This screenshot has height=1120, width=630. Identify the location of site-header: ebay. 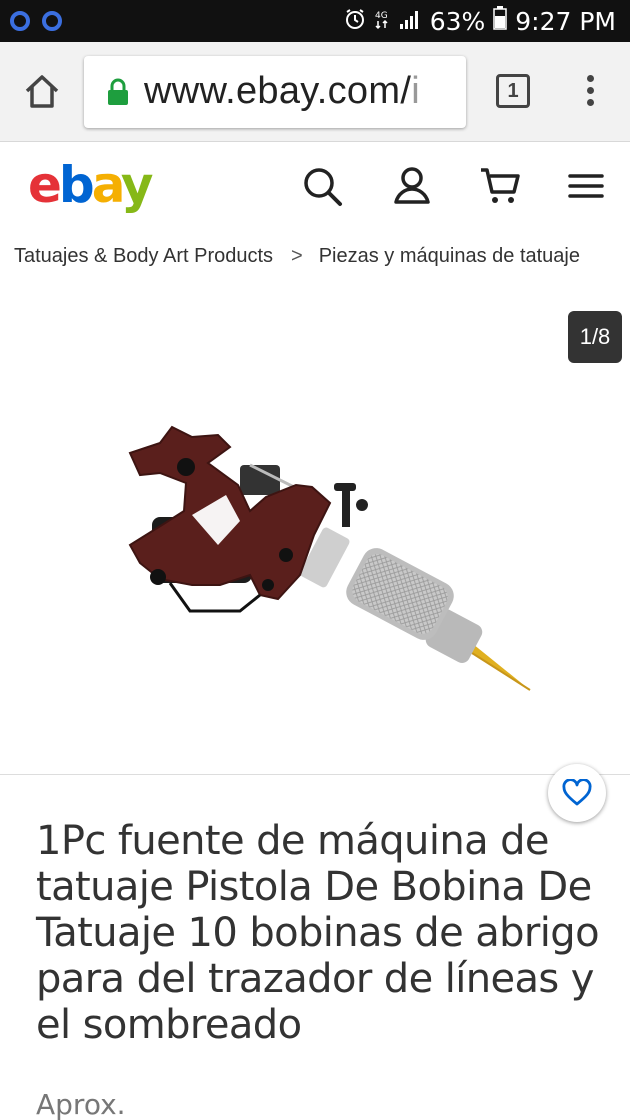
(315, 187).